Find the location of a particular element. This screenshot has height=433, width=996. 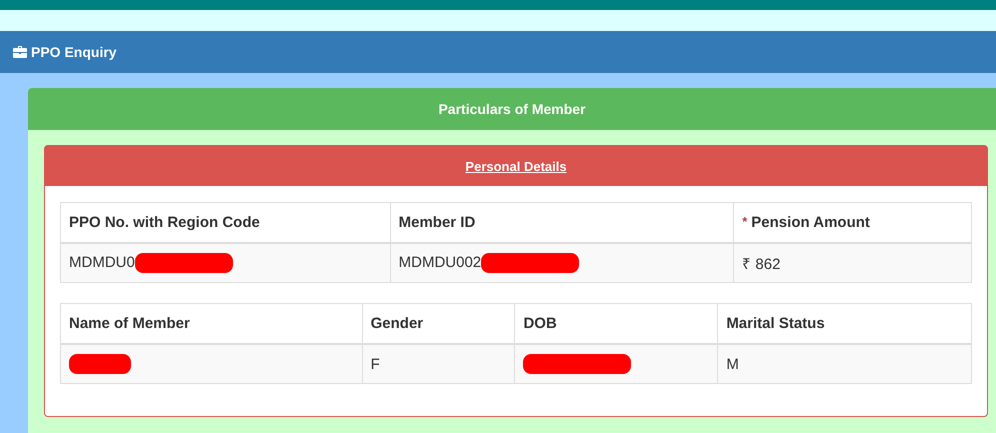

column-label: Pension Amount is located at coordinates (810, 222).